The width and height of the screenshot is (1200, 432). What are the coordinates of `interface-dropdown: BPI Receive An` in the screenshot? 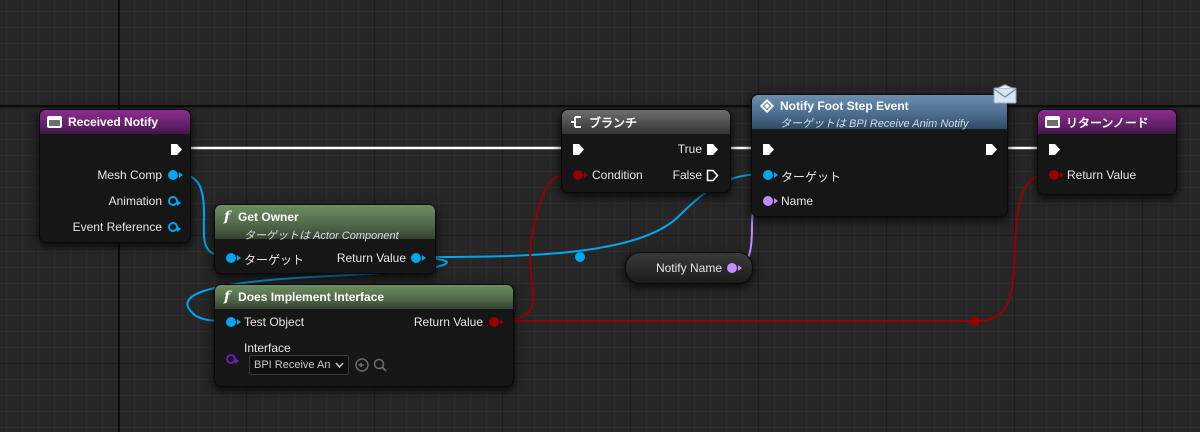 It's located at (299, 365).